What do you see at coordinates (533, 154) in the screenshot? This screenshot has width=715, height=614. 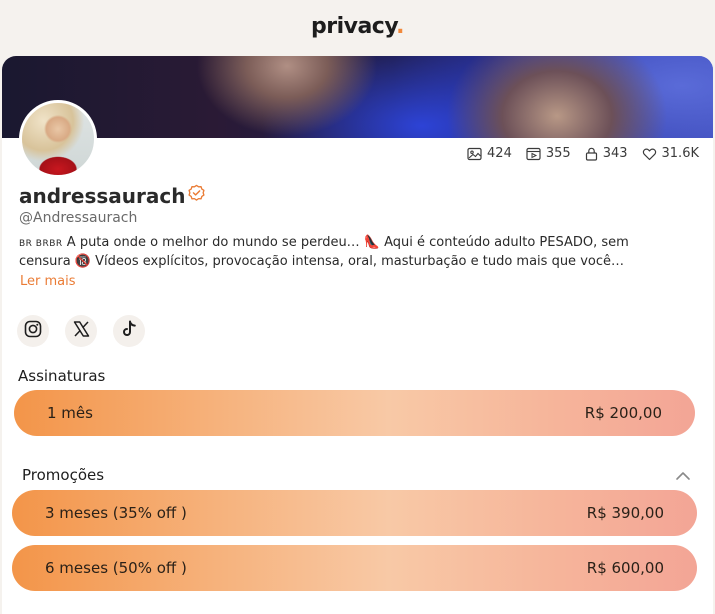 I see `video-icon` at bounding box center [533, 154].